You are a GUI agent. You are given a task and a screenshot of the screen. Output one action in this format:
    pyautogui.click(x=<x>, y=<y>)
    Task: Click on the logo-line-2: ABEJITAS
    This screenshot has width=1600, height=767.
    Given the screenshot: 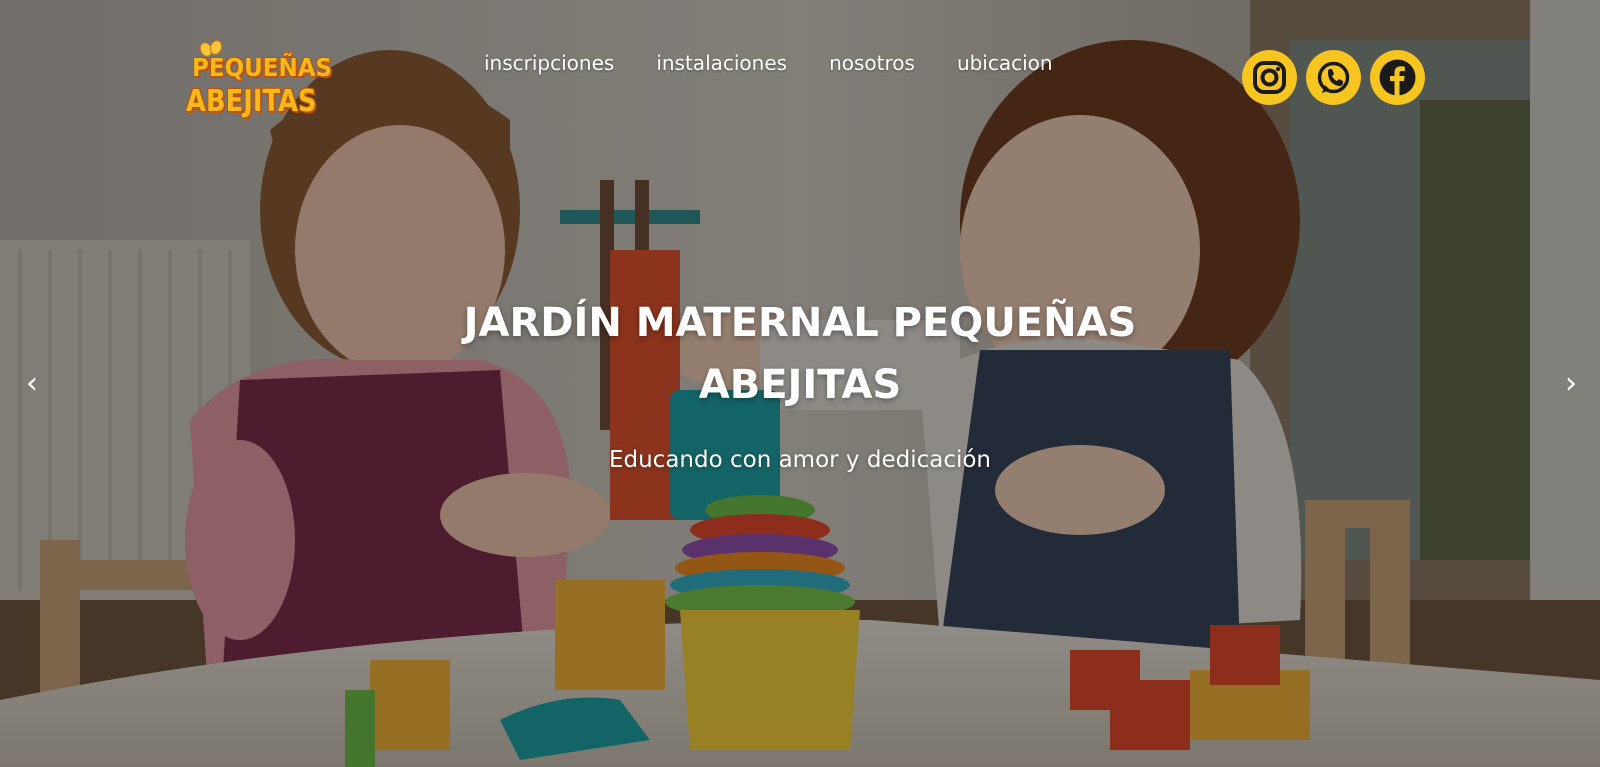 What is the action you would take?
    pyautogui.click(x=251, y=101)
    